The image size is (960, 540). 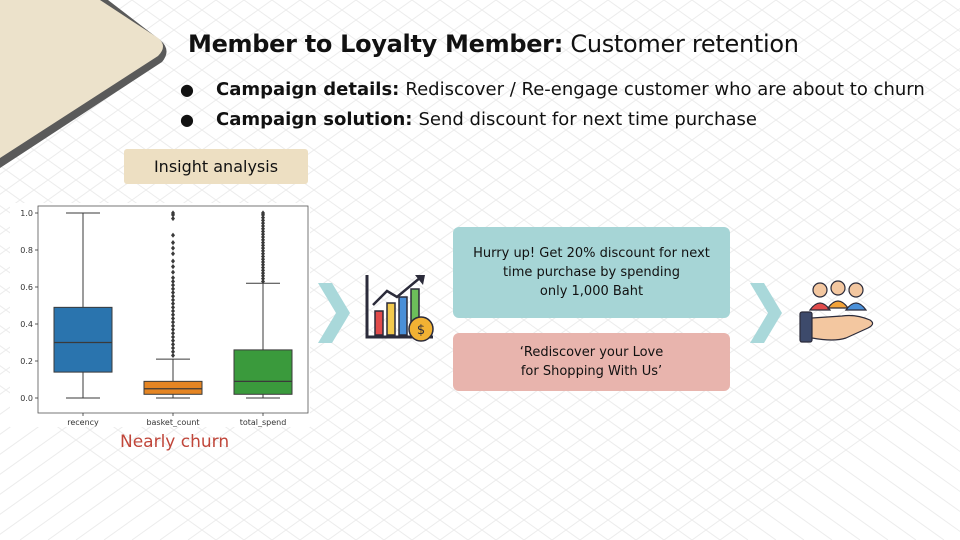 I want to click on title-rest: Customer retention, so click(x=684, y=44).